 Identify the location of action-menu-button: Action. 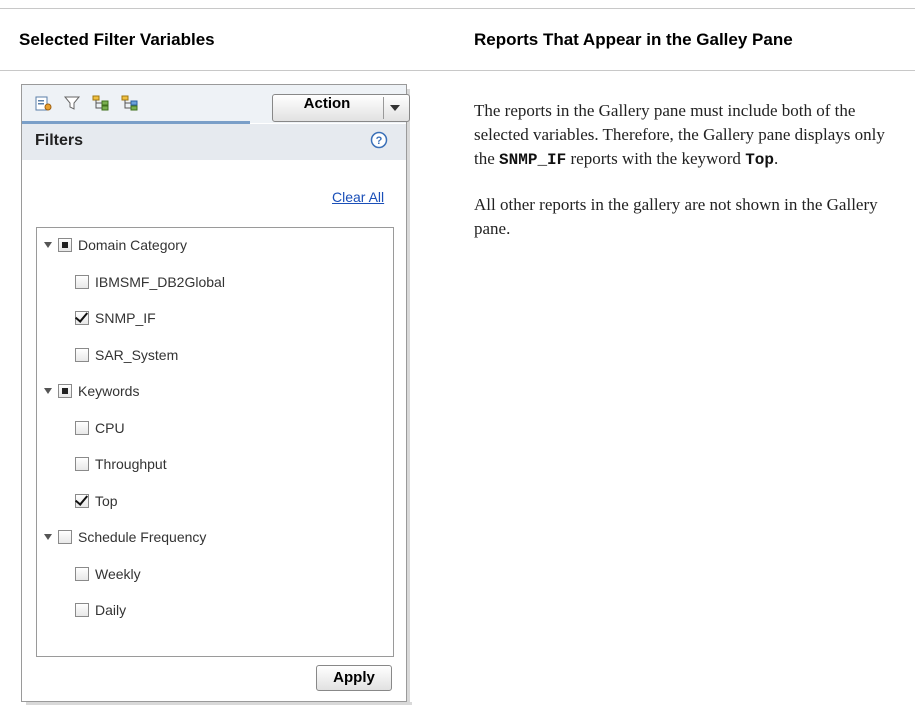
(341, 108).